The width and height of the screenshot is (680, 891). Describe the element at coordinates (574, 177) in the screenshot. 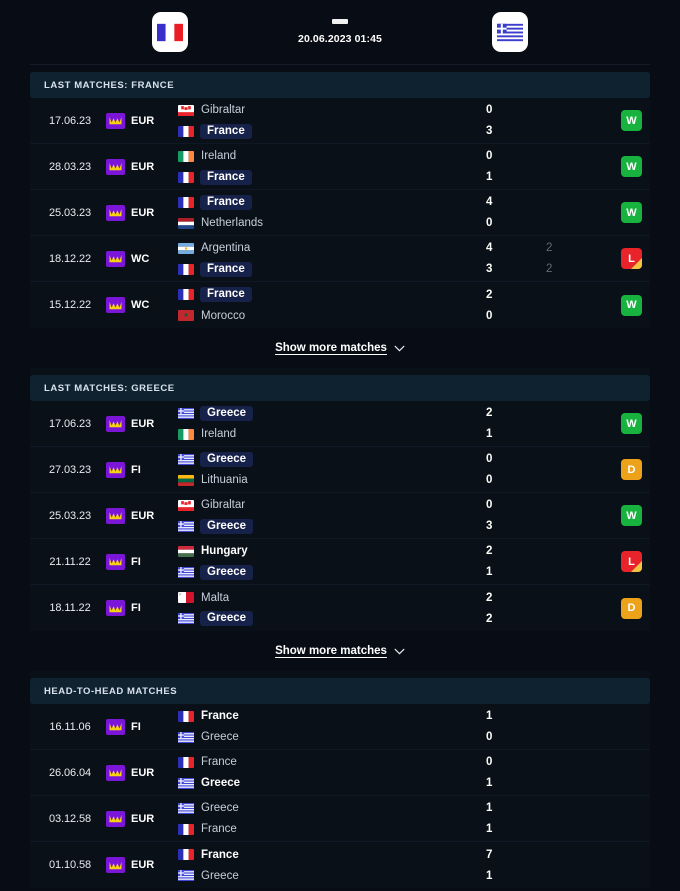

I see `away-penalty-score` at that location.